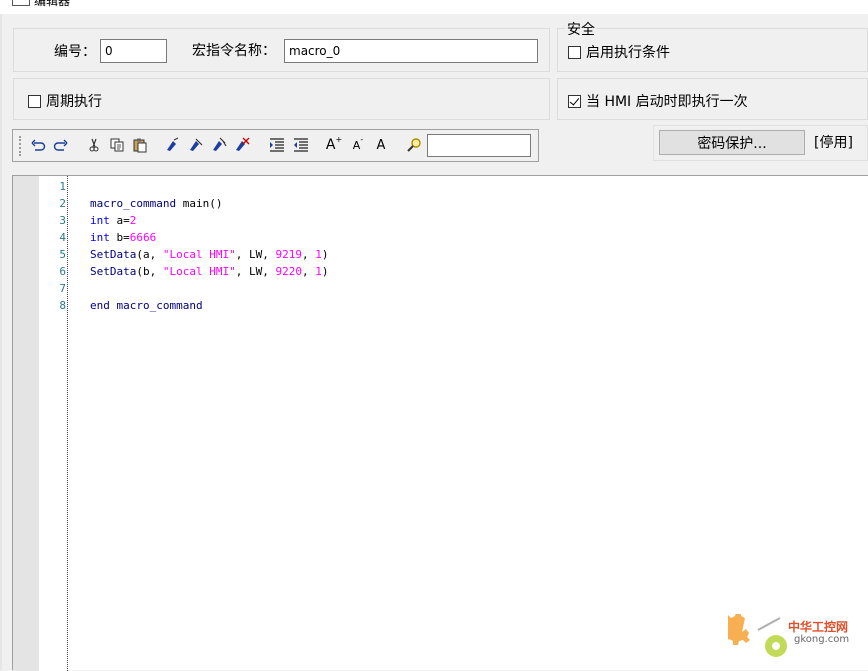 Image resolution: width=868 pixels, height=671 pixels. What do you see at coordinates (100, 305) in the screenshot?
I see `code-token: end` at bounding box center [100, 305].